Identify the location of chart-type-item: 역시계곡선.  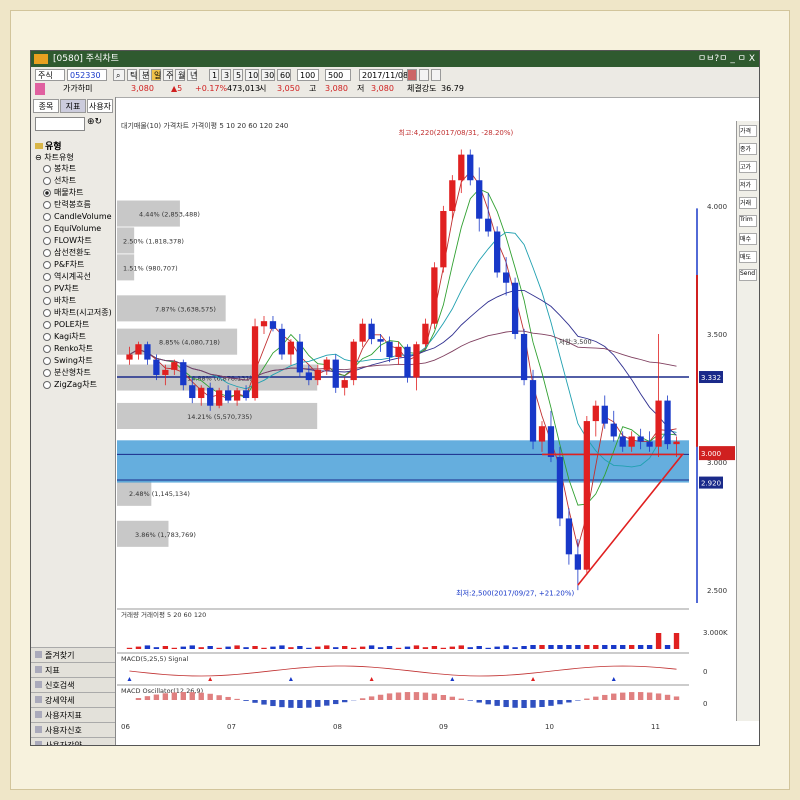
(74, 277).